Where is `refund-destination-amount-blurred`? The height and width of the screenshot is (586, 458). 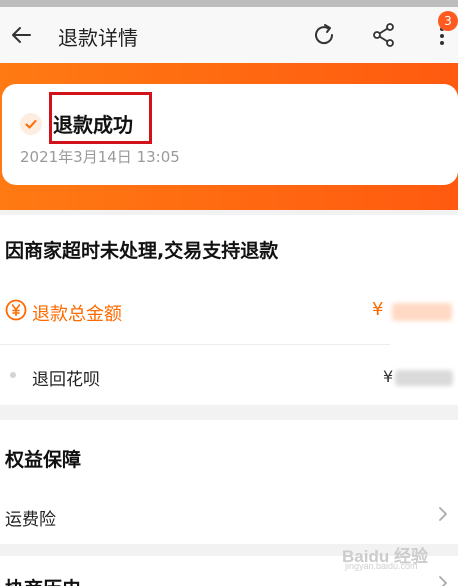 refund-destination-amount-blurred is located at coordinates (424, 378).